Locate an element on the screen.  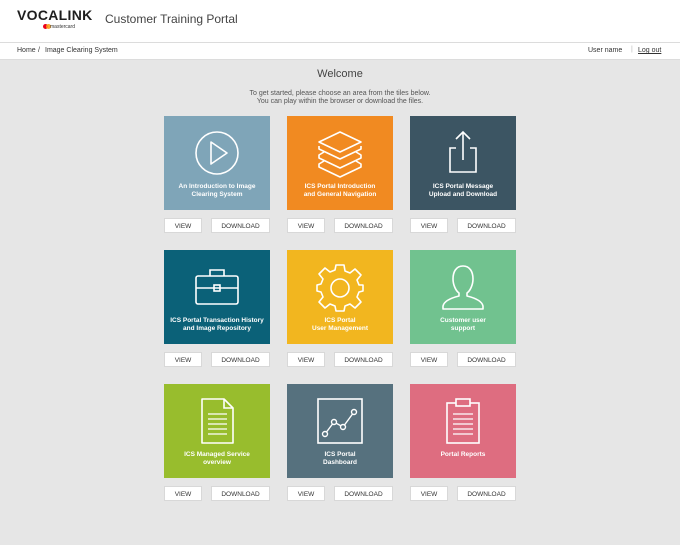
tile-label: ICS Portal Dashboard is located at coordinates (340, 458).